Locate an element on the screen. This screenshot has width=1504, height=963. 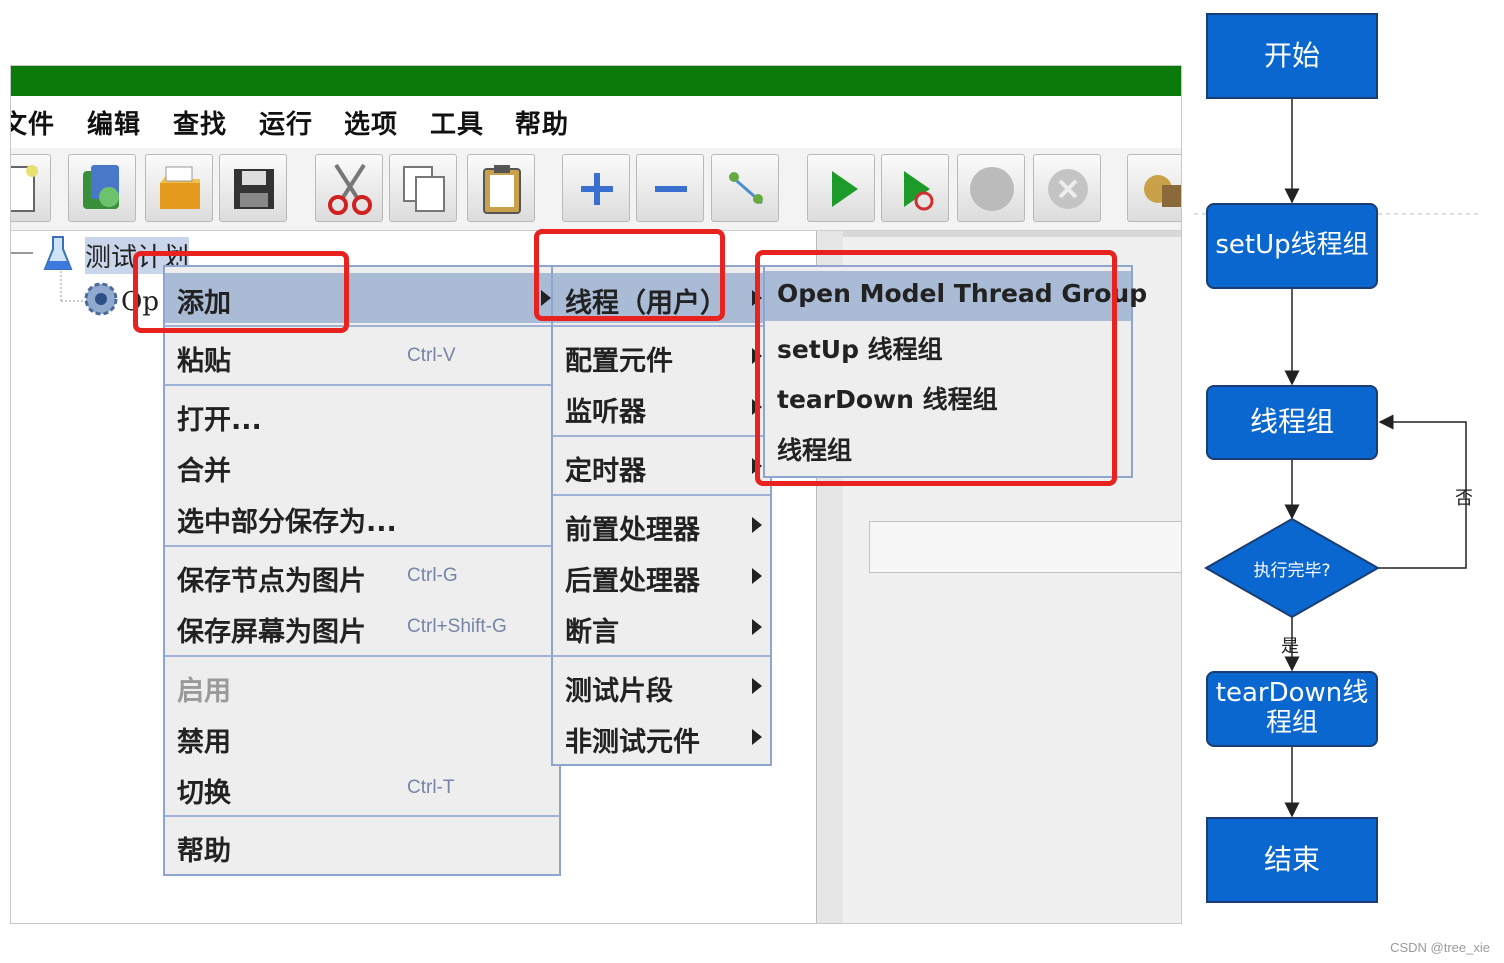
flow-node-start: 开始 is located at coordinates (1292, 56).